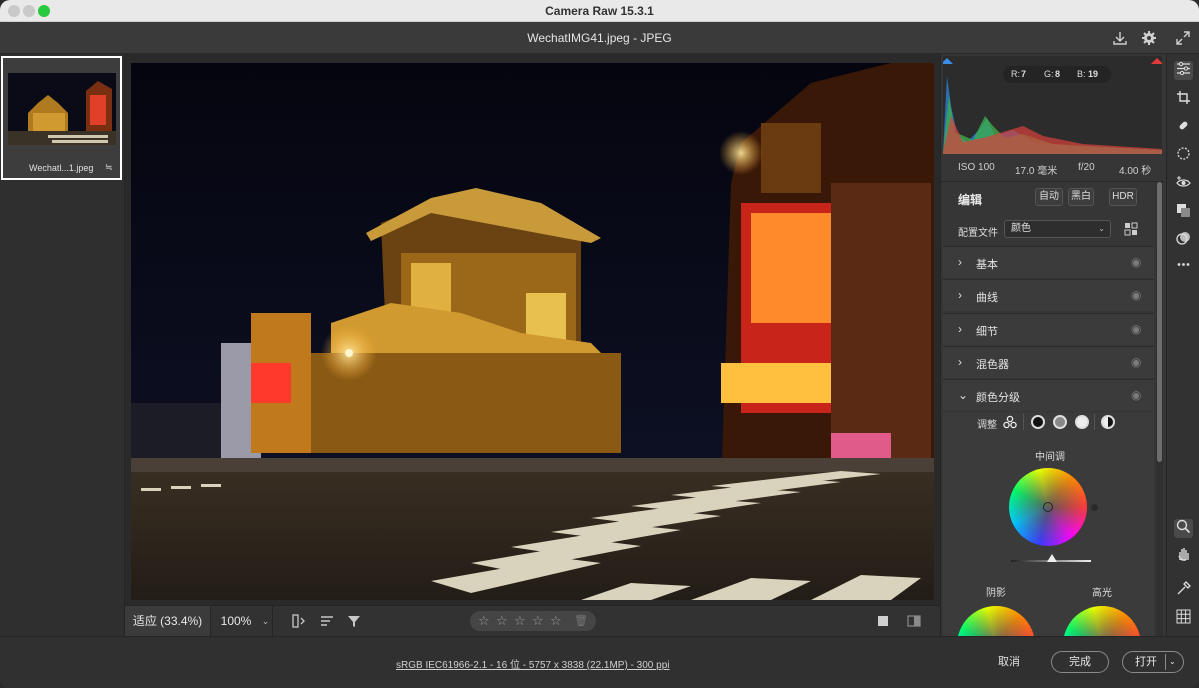 The width and height of the screenshot is (1199, 688). Describe the element at coordinates (62, 109) in the screenshot. I see `thumbnail-image` at that location.